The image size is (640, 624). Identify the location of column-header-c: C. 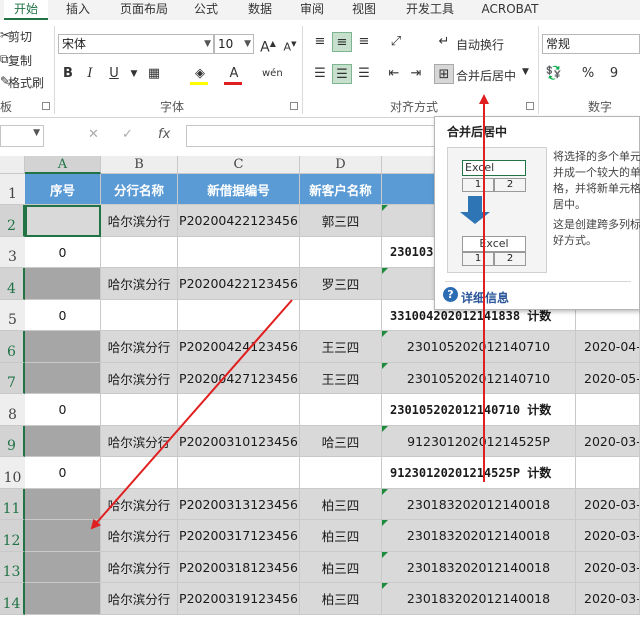
(239, 165).